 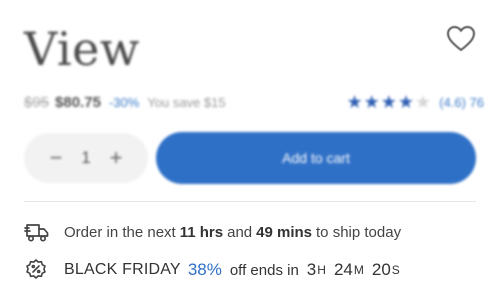 What do you see at coordinates (395, 270) in the screenshot?
I see `countdown-seconds-unit: S` at bounding box center [395, 270].